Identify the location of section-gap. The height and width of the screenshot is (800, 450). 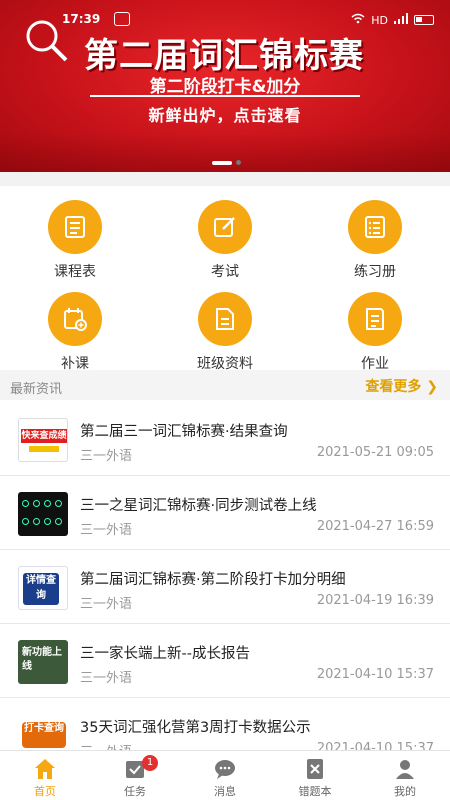
(225, 179).